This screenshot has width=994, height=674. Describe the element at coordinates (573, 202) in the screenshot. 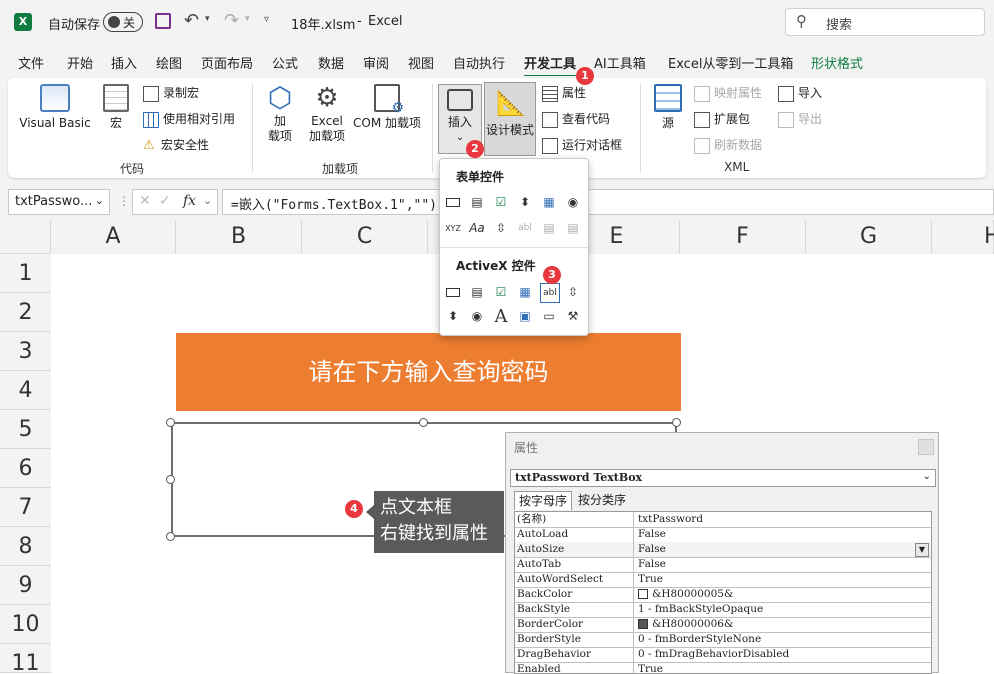

I see `option-button-control-icon: ◉` at that location.